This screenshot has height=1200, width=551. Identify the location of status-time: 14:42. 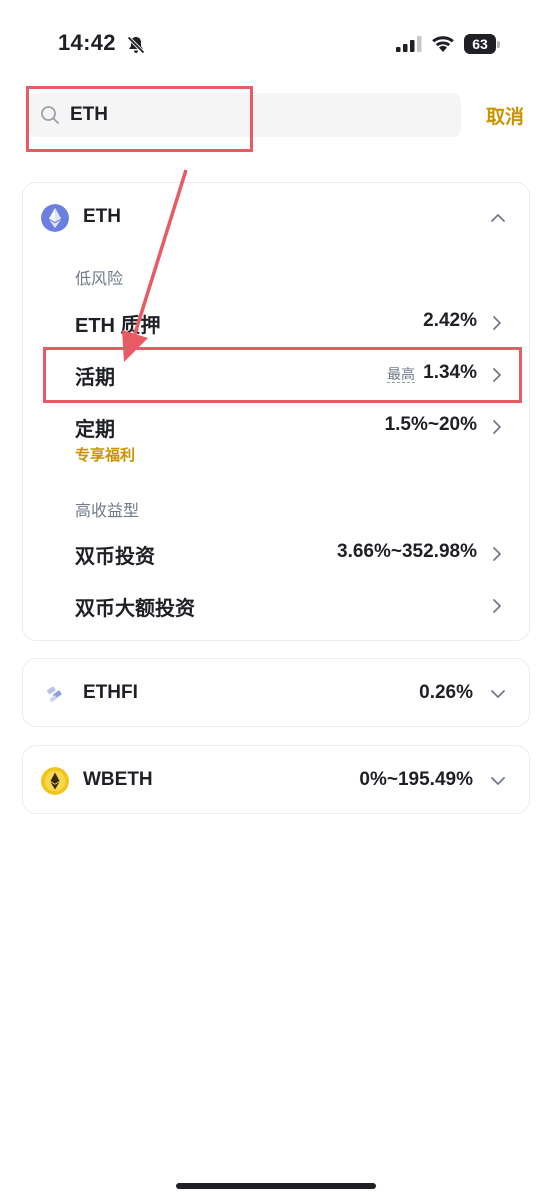
(87, 42).